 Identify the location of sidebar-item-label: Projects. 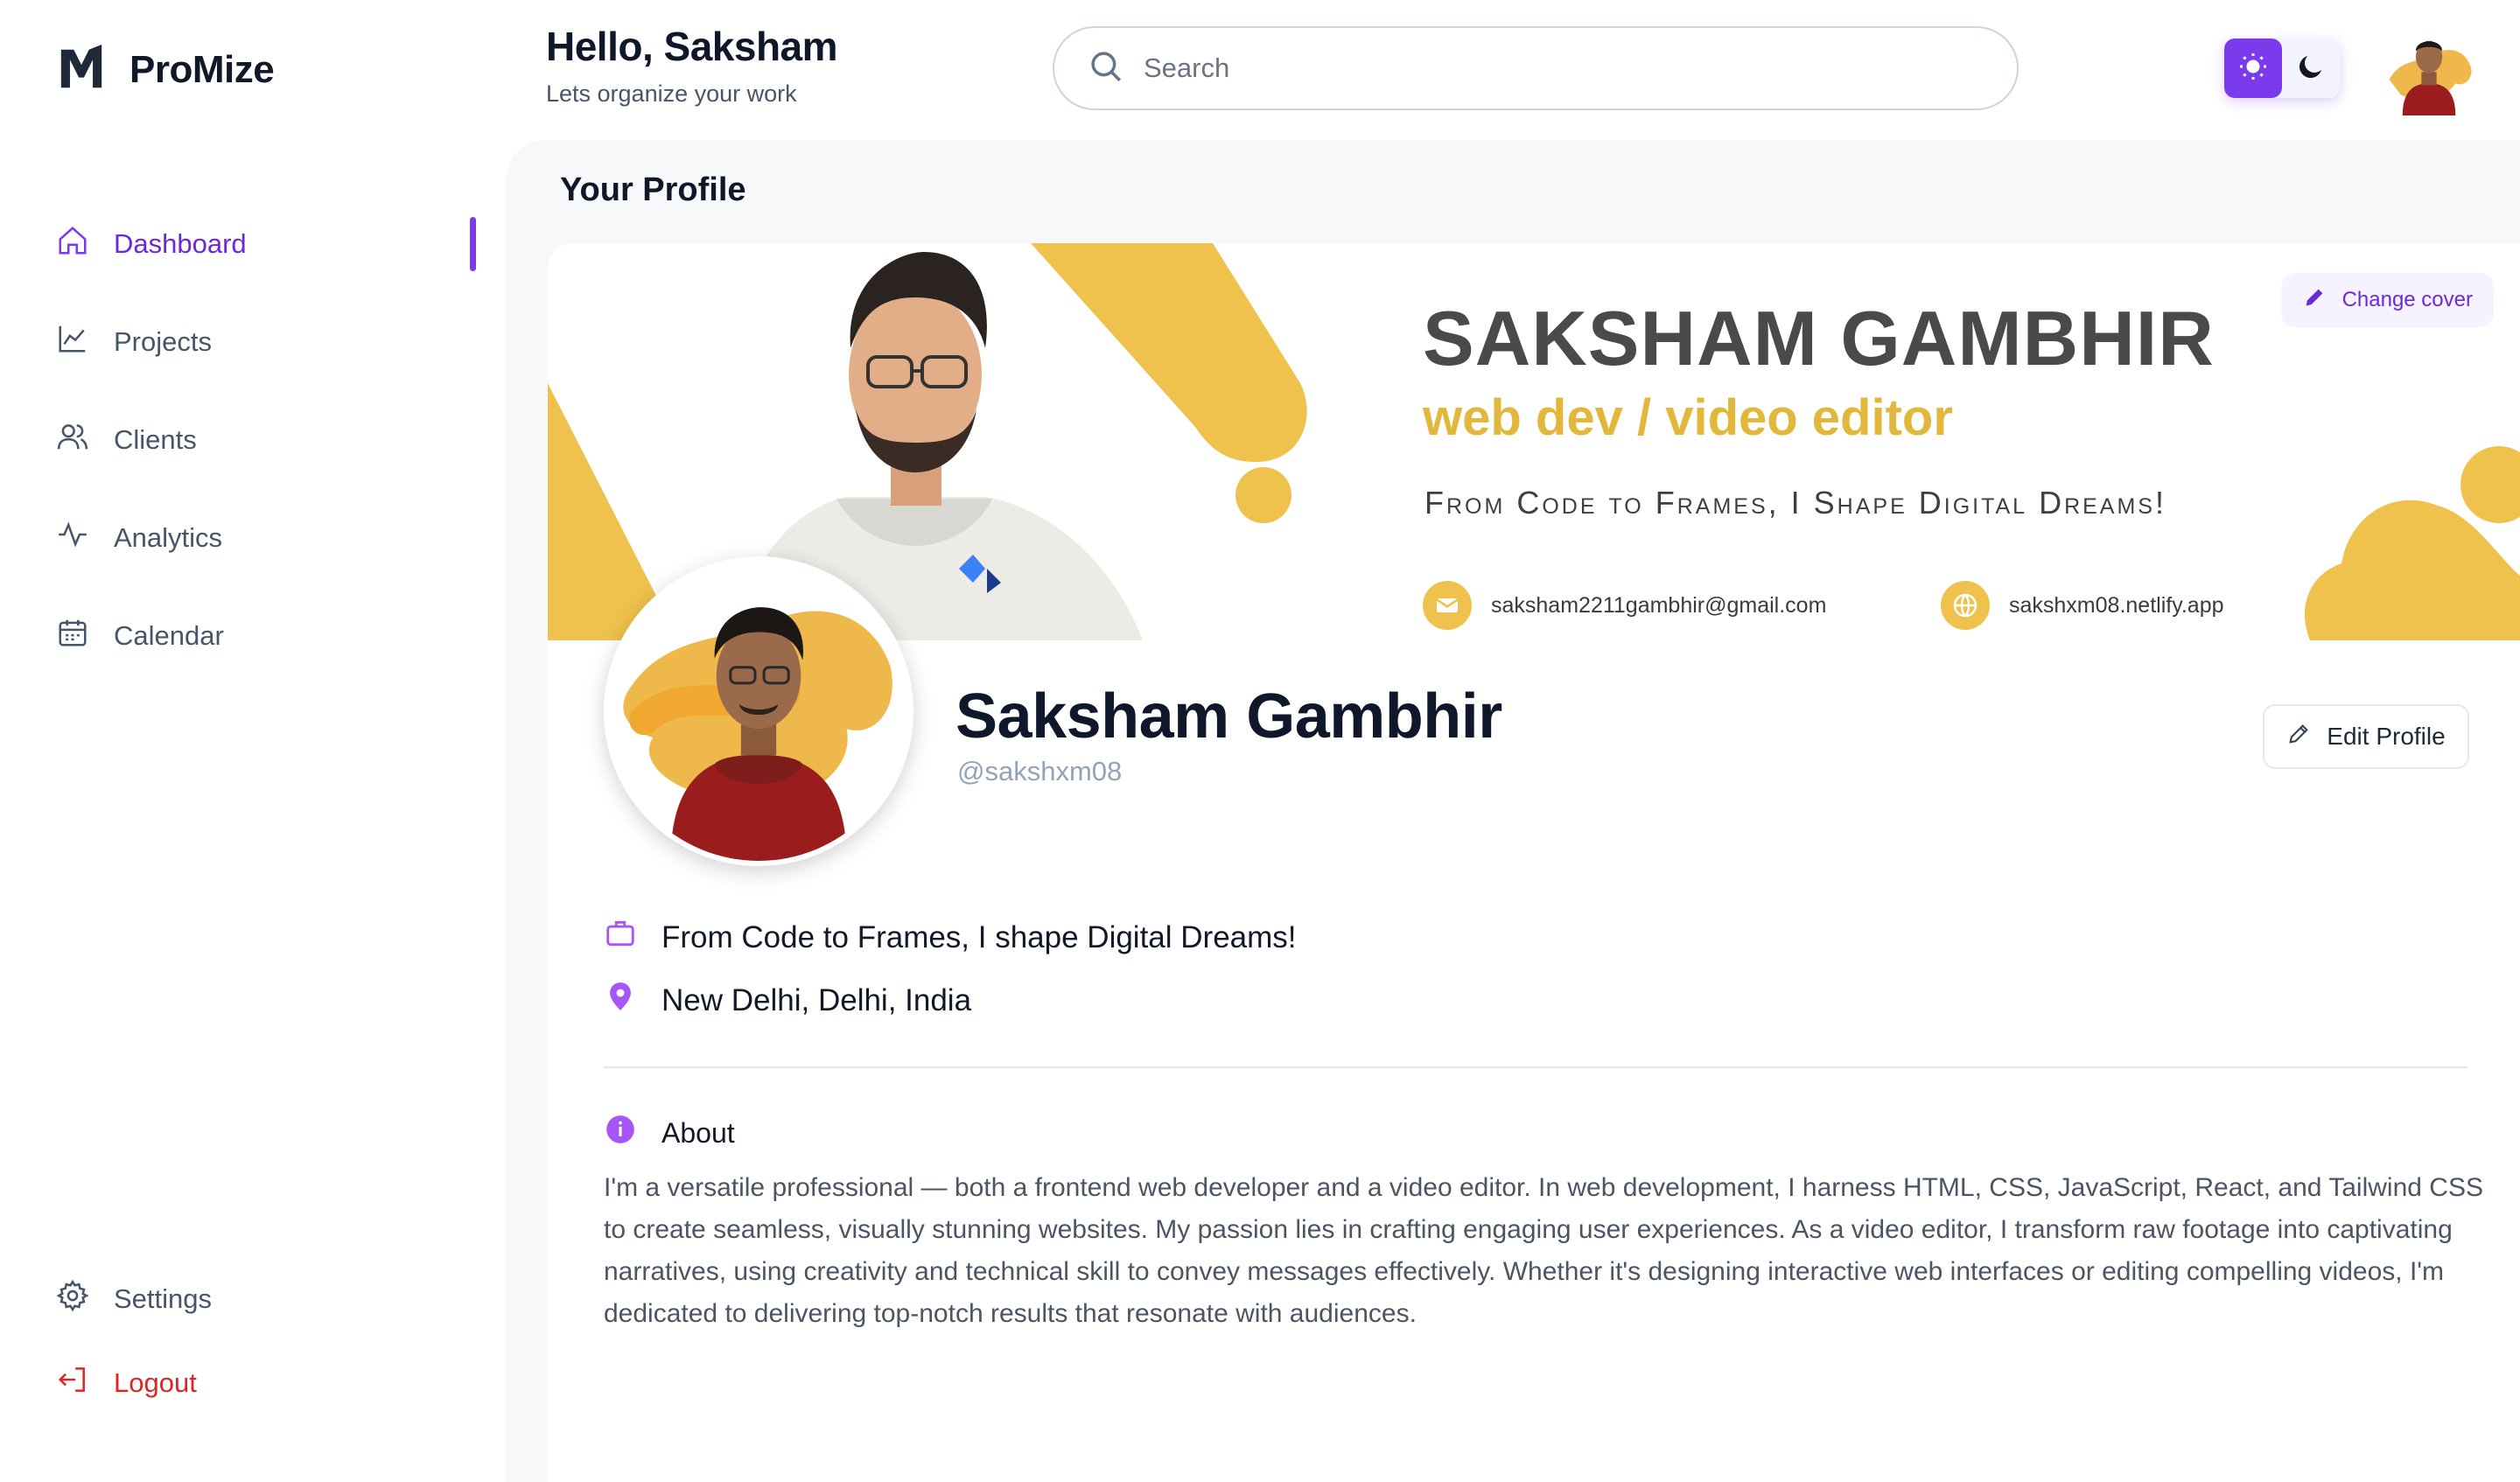
(163, 341).